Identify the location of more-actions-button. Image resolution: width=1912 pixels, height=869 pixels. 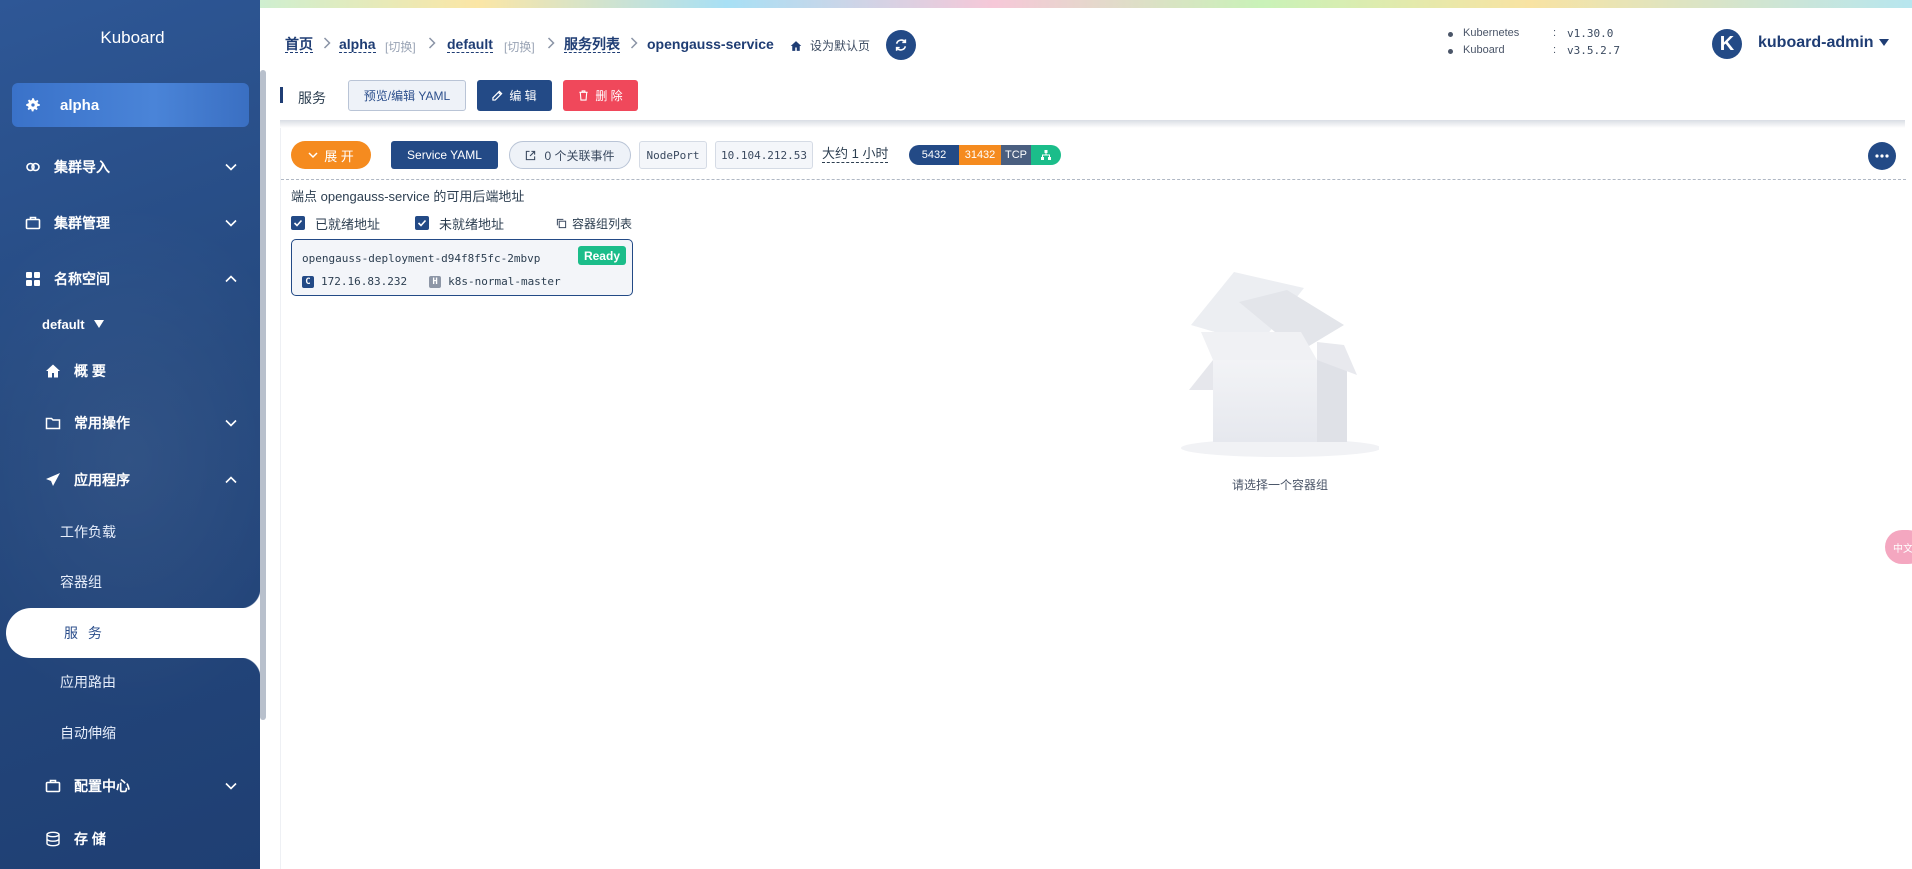
(1882, 156).